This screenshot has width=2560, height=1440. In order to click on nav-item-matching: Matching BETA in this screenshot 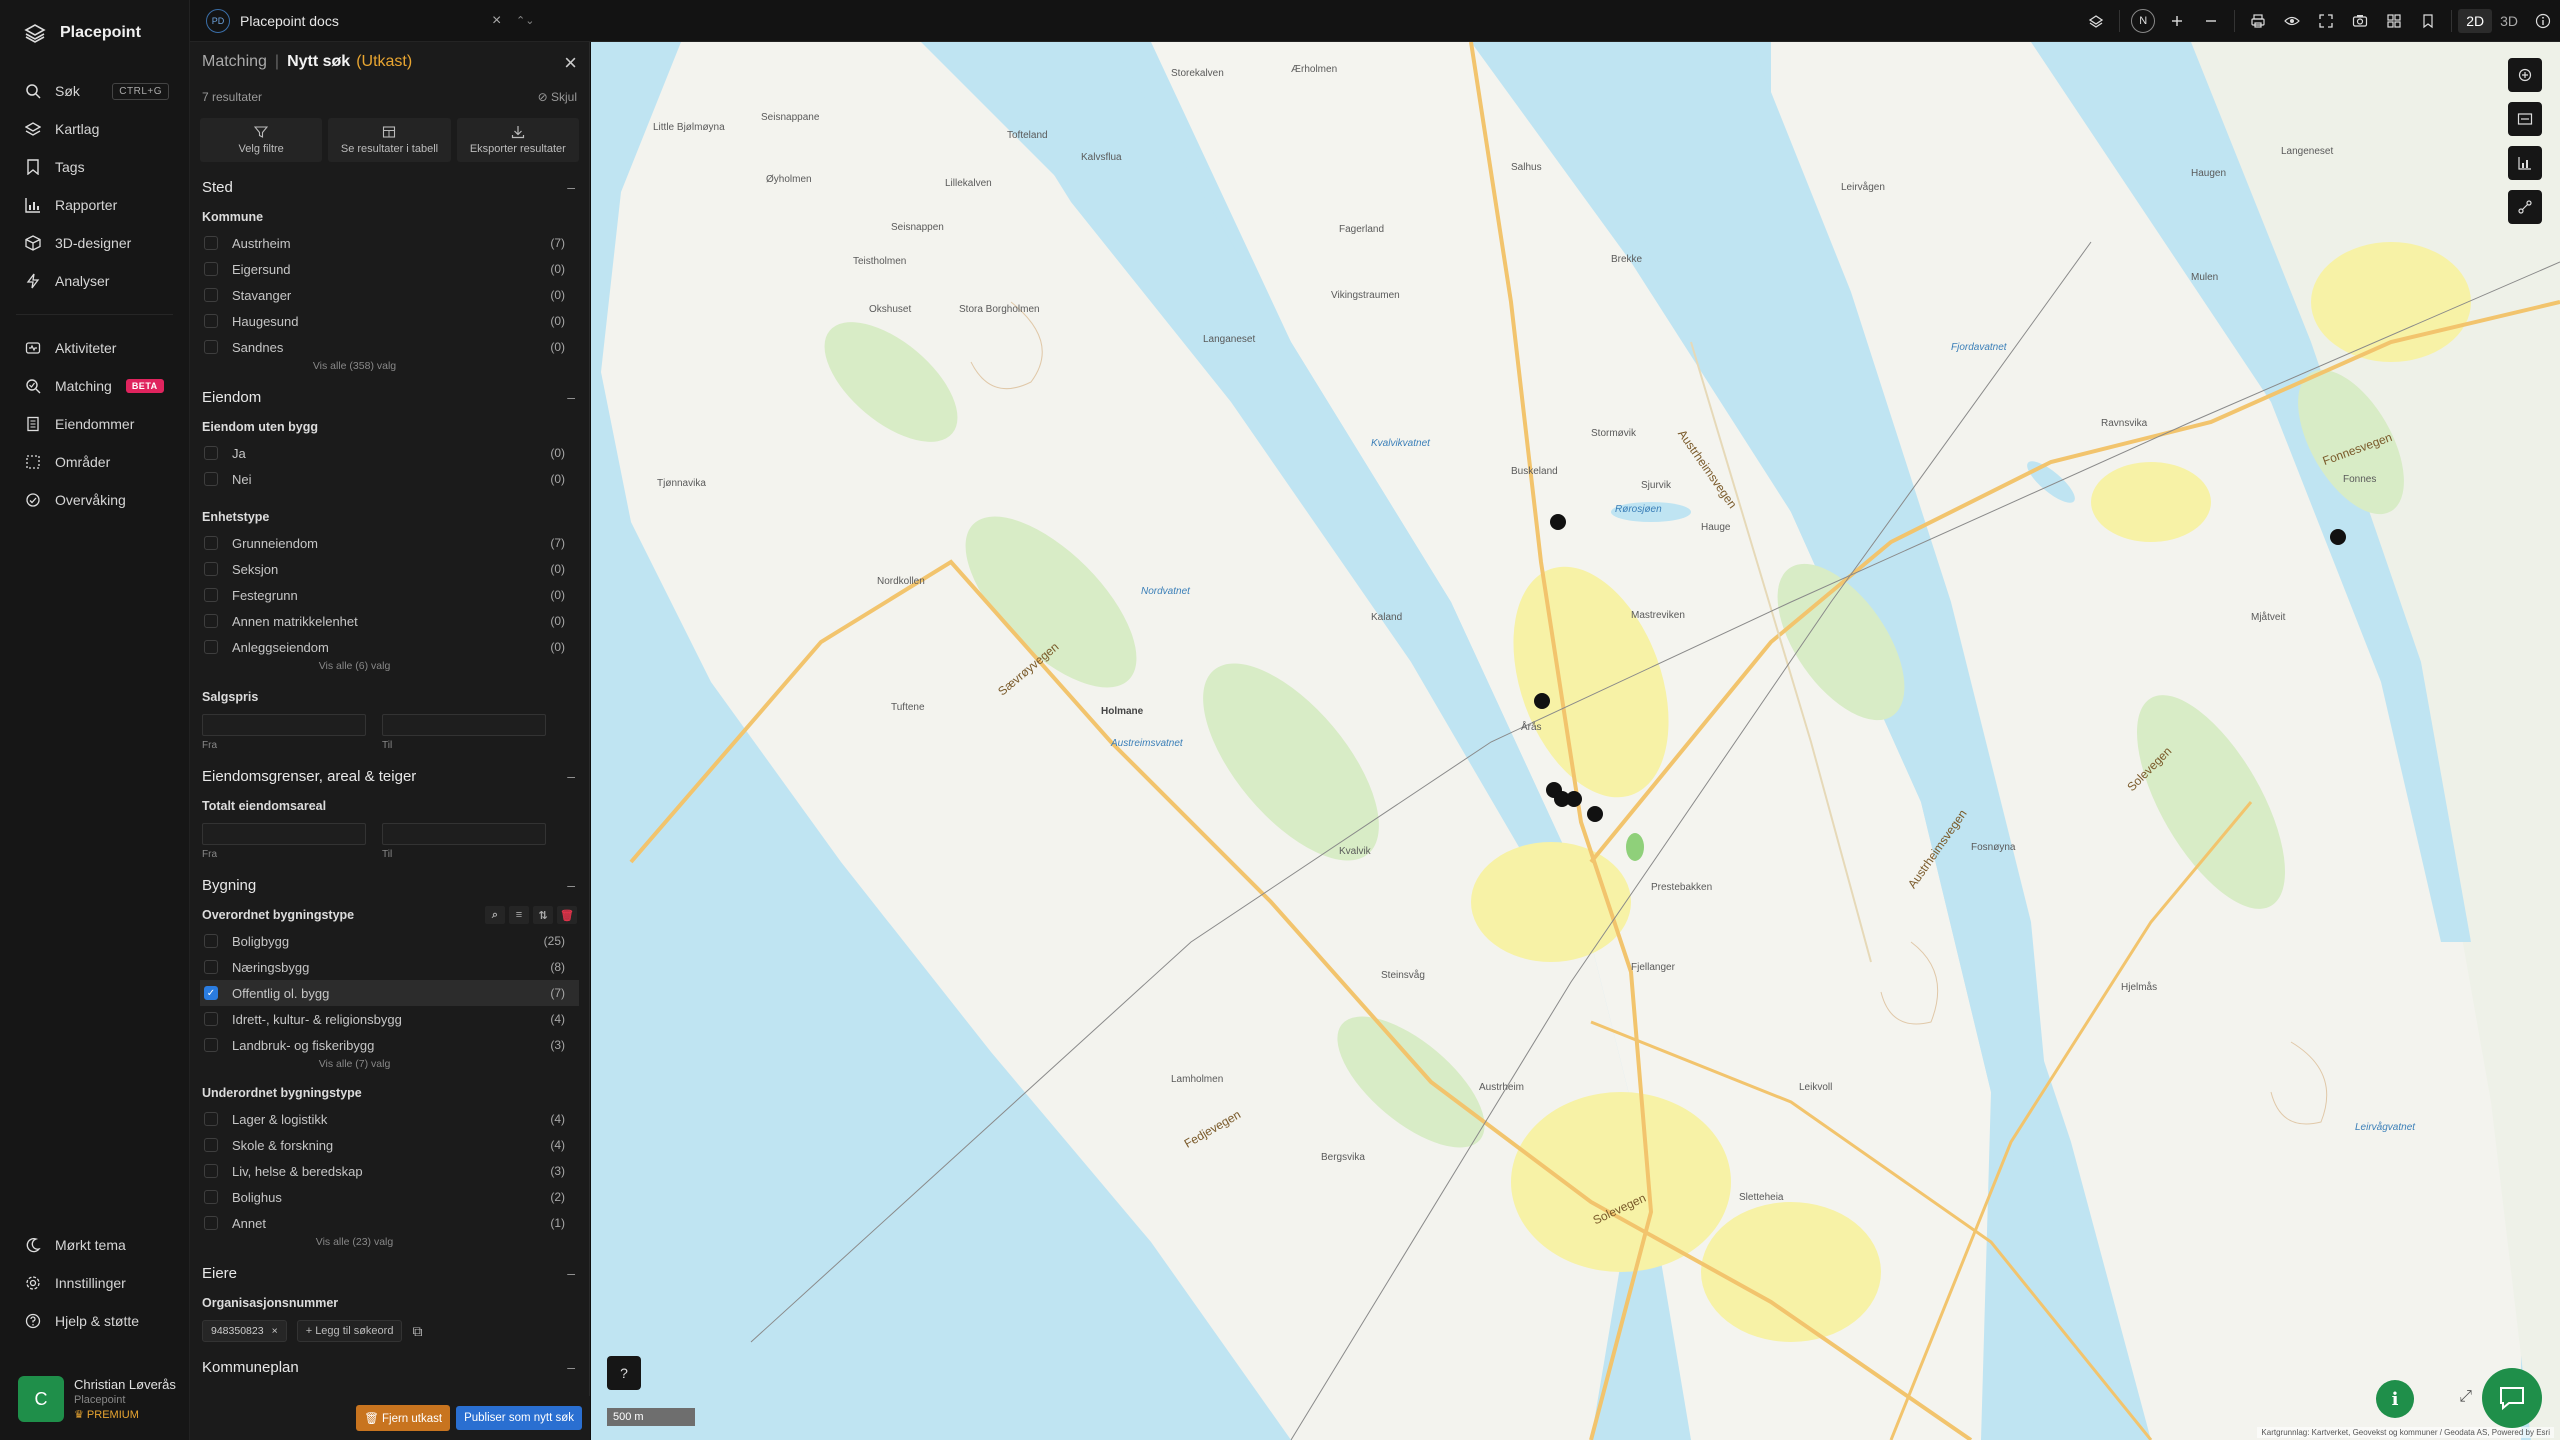, I will do `click(94, 386)`.